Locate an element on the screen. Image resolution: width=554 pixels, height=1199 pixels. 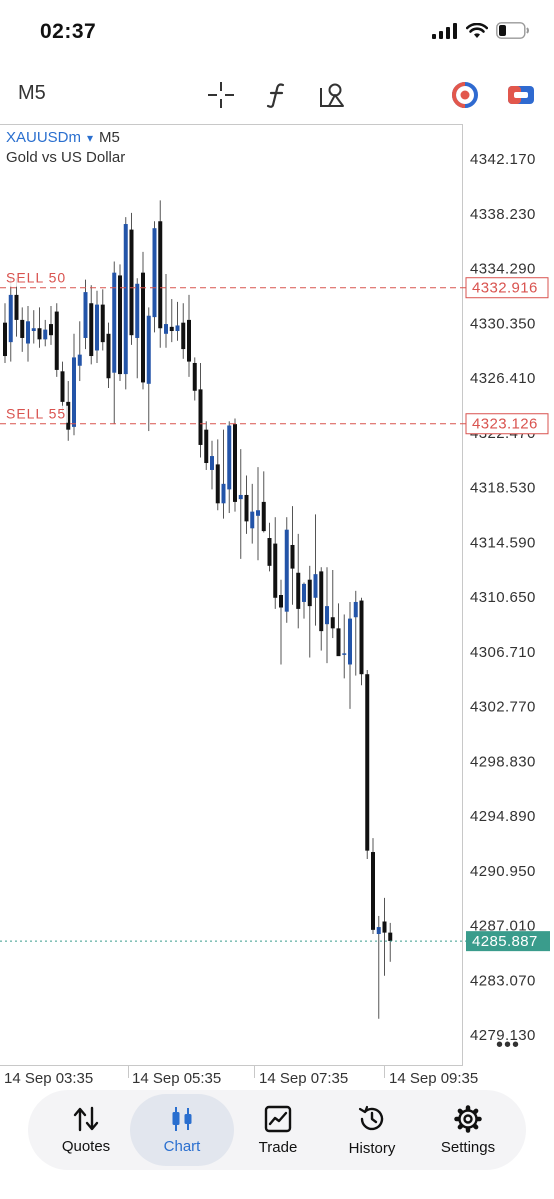
status-time: 02:37 is located at coordinates (68, 31).